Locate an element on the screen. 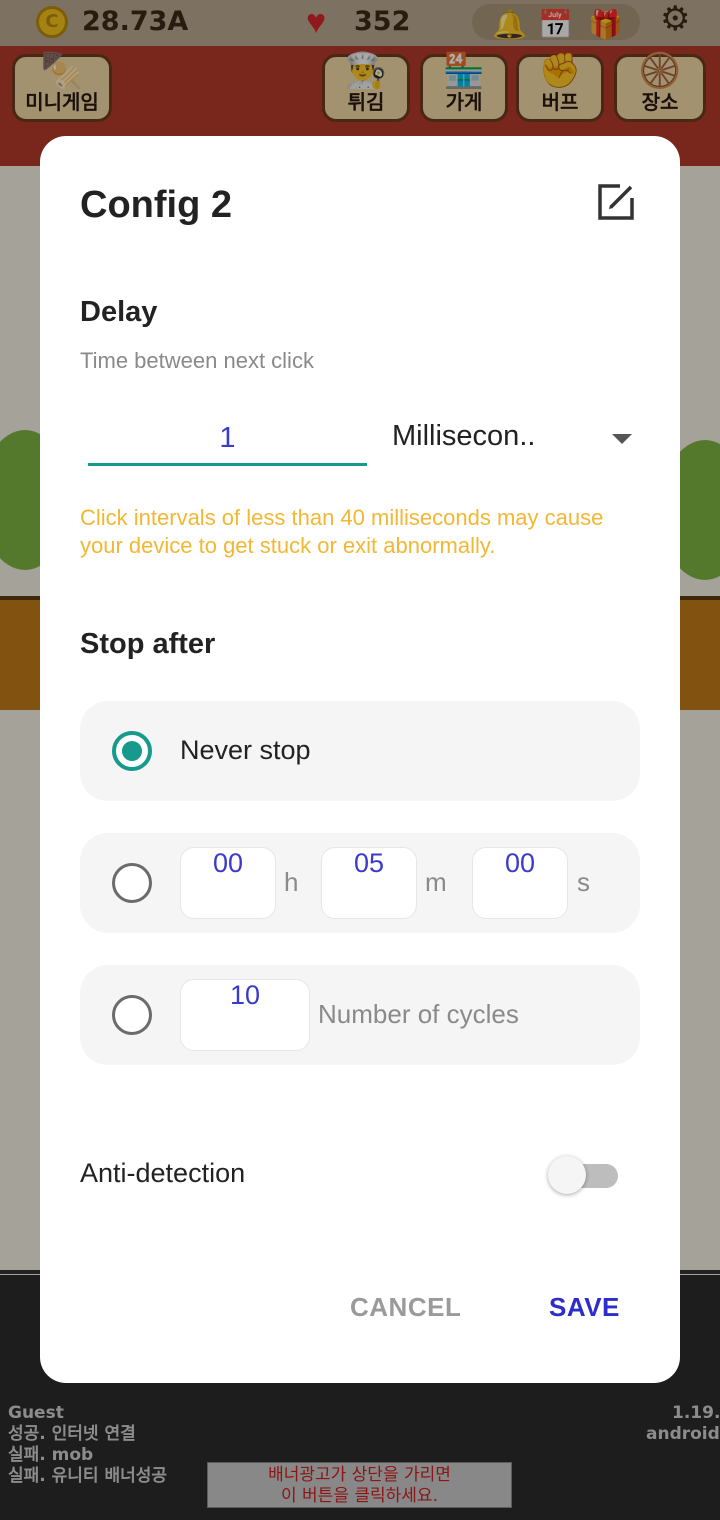  minutes-unit: m is located at coordinates (436, 882).